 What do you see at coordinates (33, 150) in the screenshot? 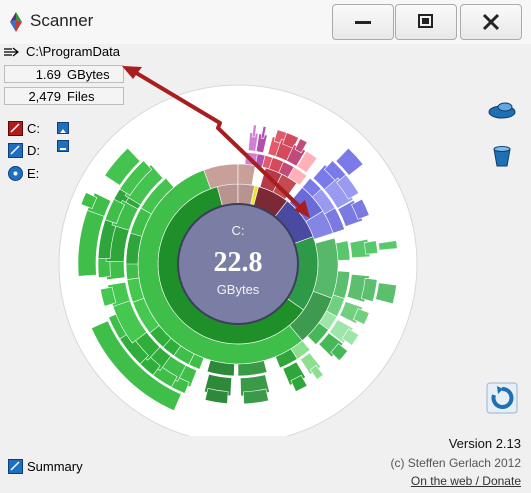
I see `drive-d-label: D:` at bounding box center [33, 150].